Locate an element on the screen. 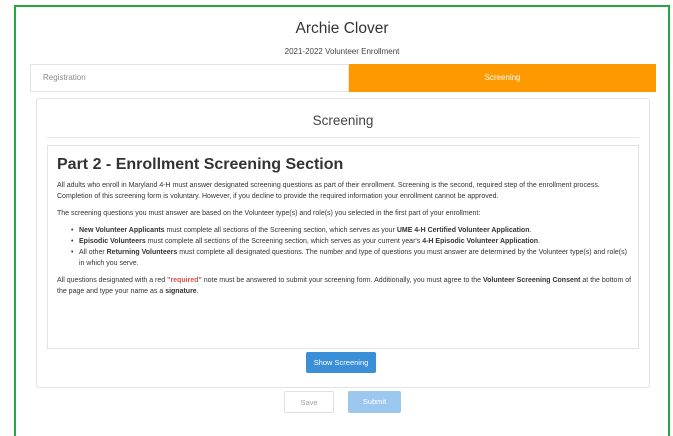 Image resolution: width=673 pixels, height=436 pixels. save-button: Save is located at coordinates (309, 402).